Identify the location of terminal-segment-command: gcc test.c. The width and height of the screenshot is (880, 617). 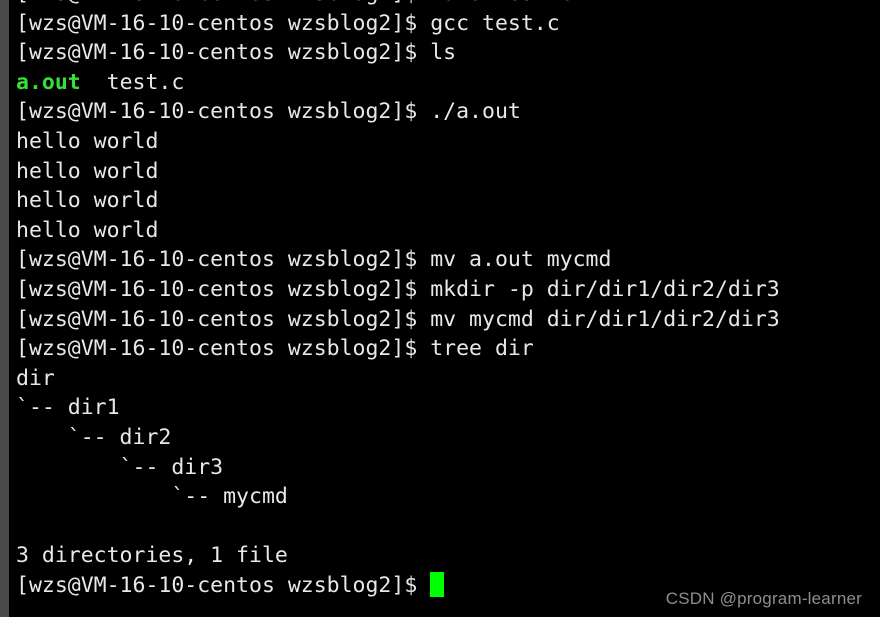
(495, 23).